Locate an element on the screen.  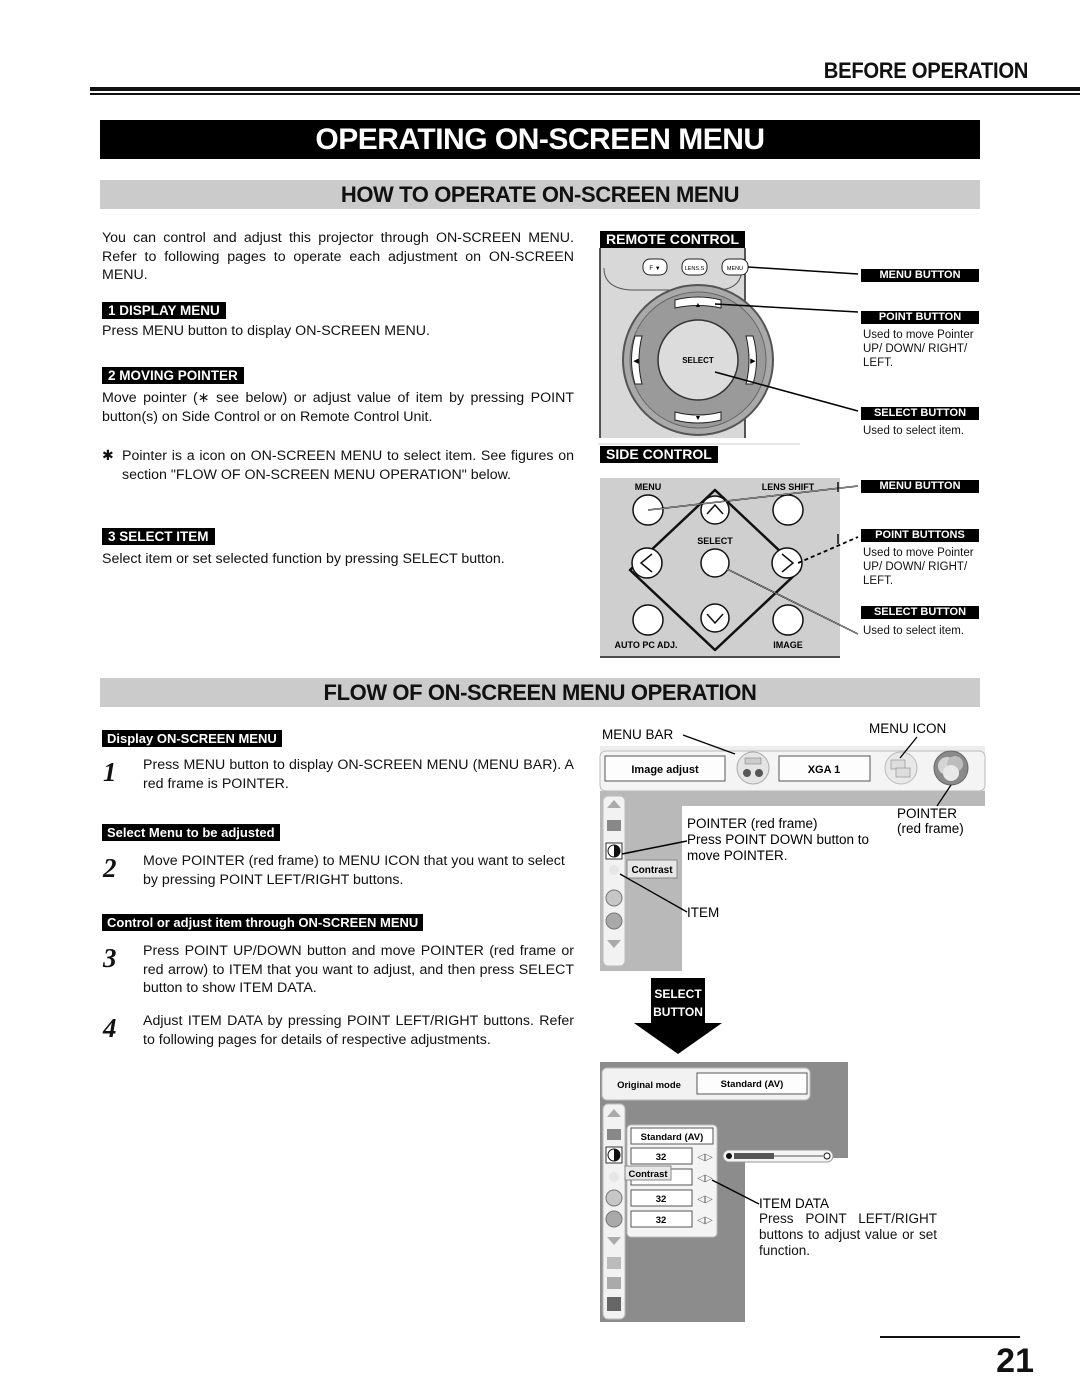
flow-section-label: Display ON-SCREEN MENU is located at coordinates (192, 738).